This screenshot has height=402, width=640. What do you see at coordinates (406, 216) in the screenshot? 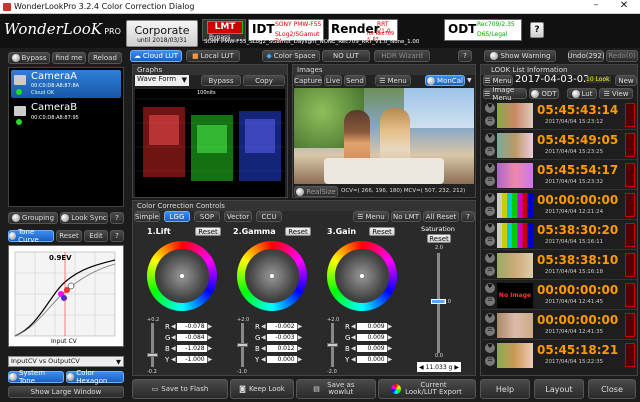
I see `cc-nolmt-button: No LMT` at bounding box center [406, 216].